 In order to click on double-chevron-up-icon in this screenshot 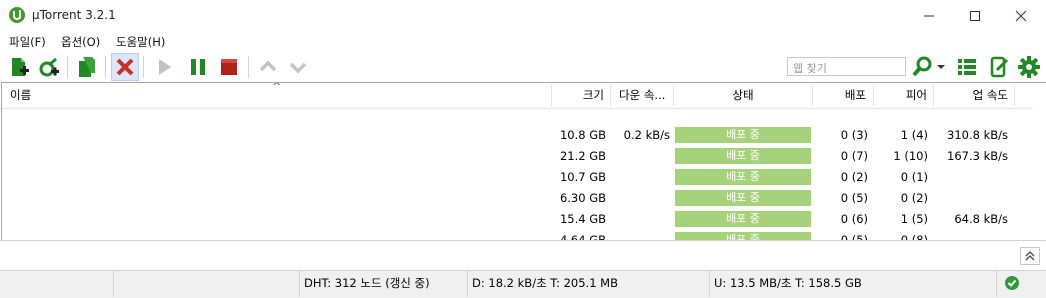, I will do `click(1030, 256)`.